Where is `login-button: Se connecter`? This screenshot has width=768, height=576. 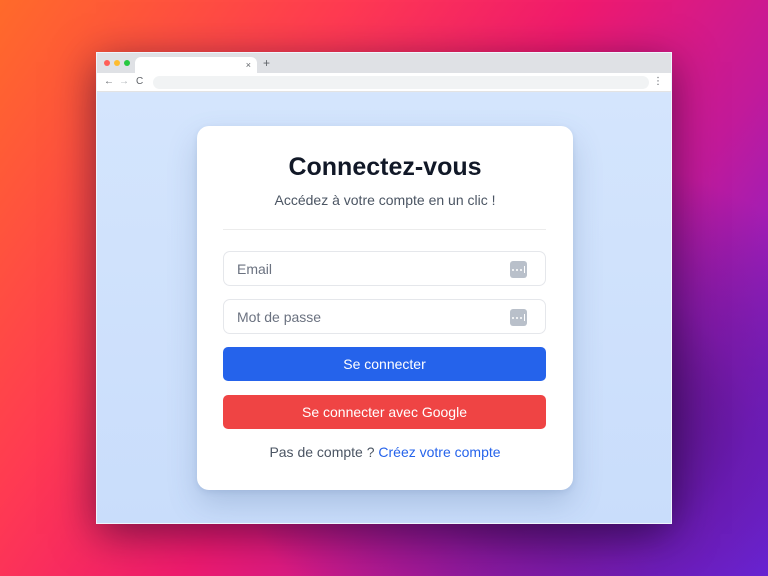
login-button: Se connecter is located at coordinates (384, 364).